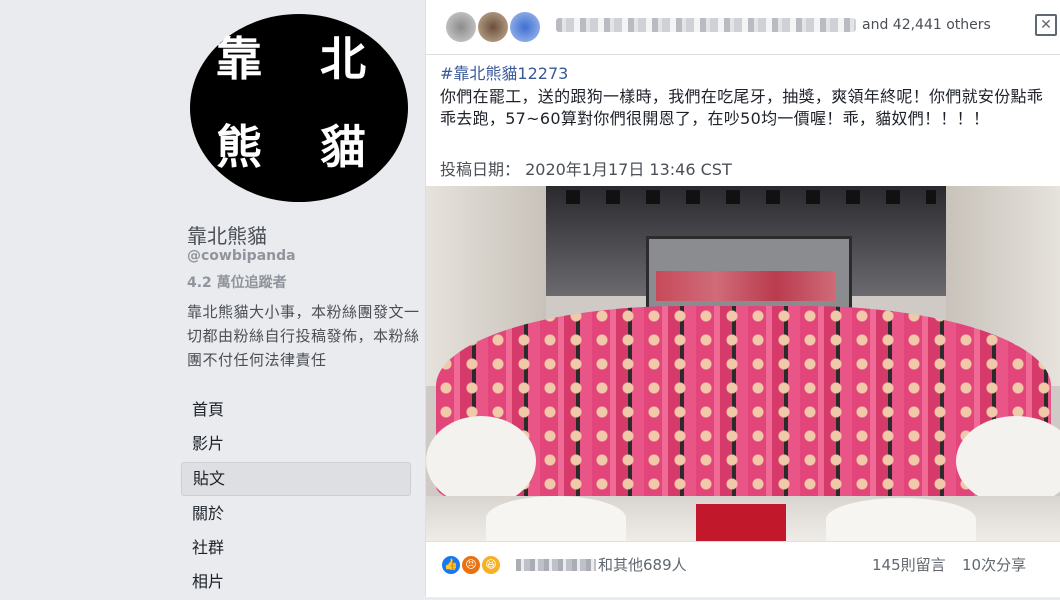 This screenshot has height=600, width=1060. What do you see at coordinates (556, 518) in the screenshot?
I see `table-front-left` at bounding box center [556, 518].